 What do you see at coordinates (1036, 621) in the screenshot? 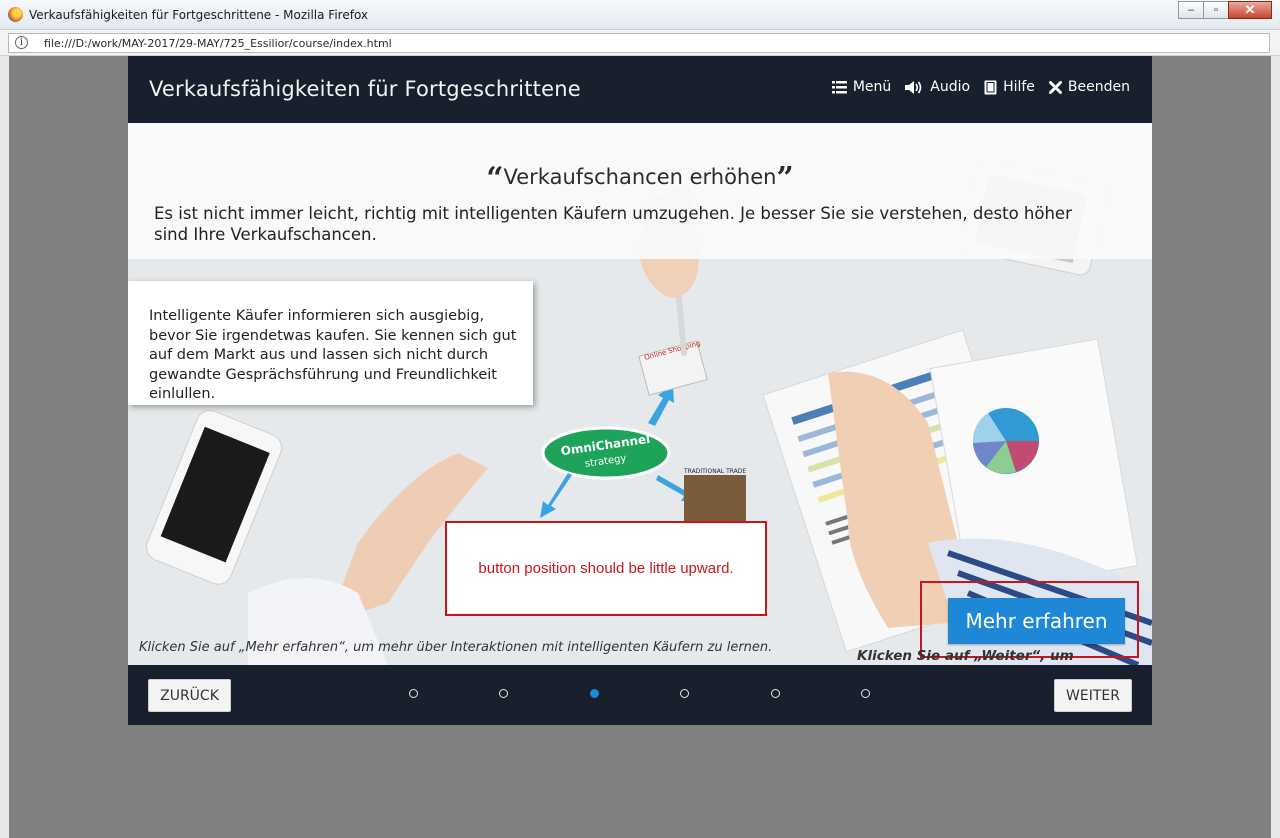
I see `learn-more-button: Mehr erfahren` at bounding box center [1036, 621].